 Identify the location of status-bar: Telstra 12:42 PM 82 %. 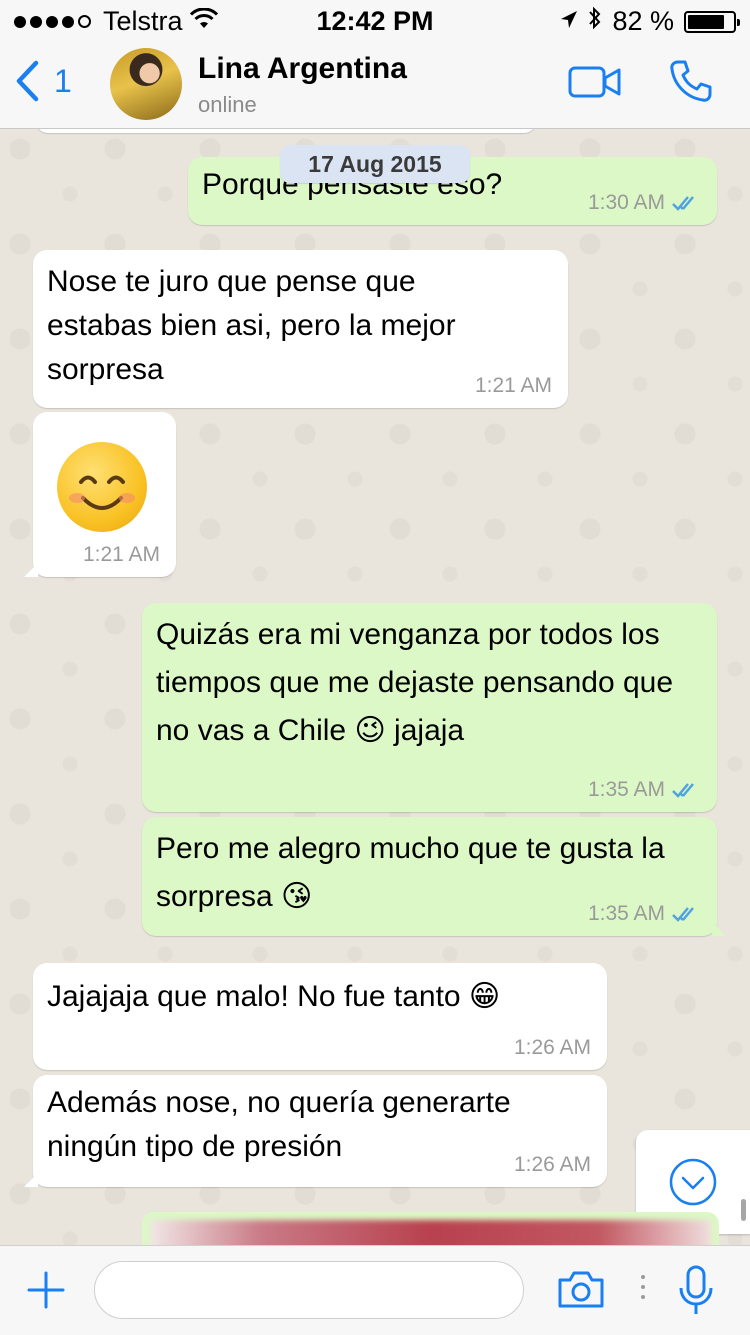
(375, 20).